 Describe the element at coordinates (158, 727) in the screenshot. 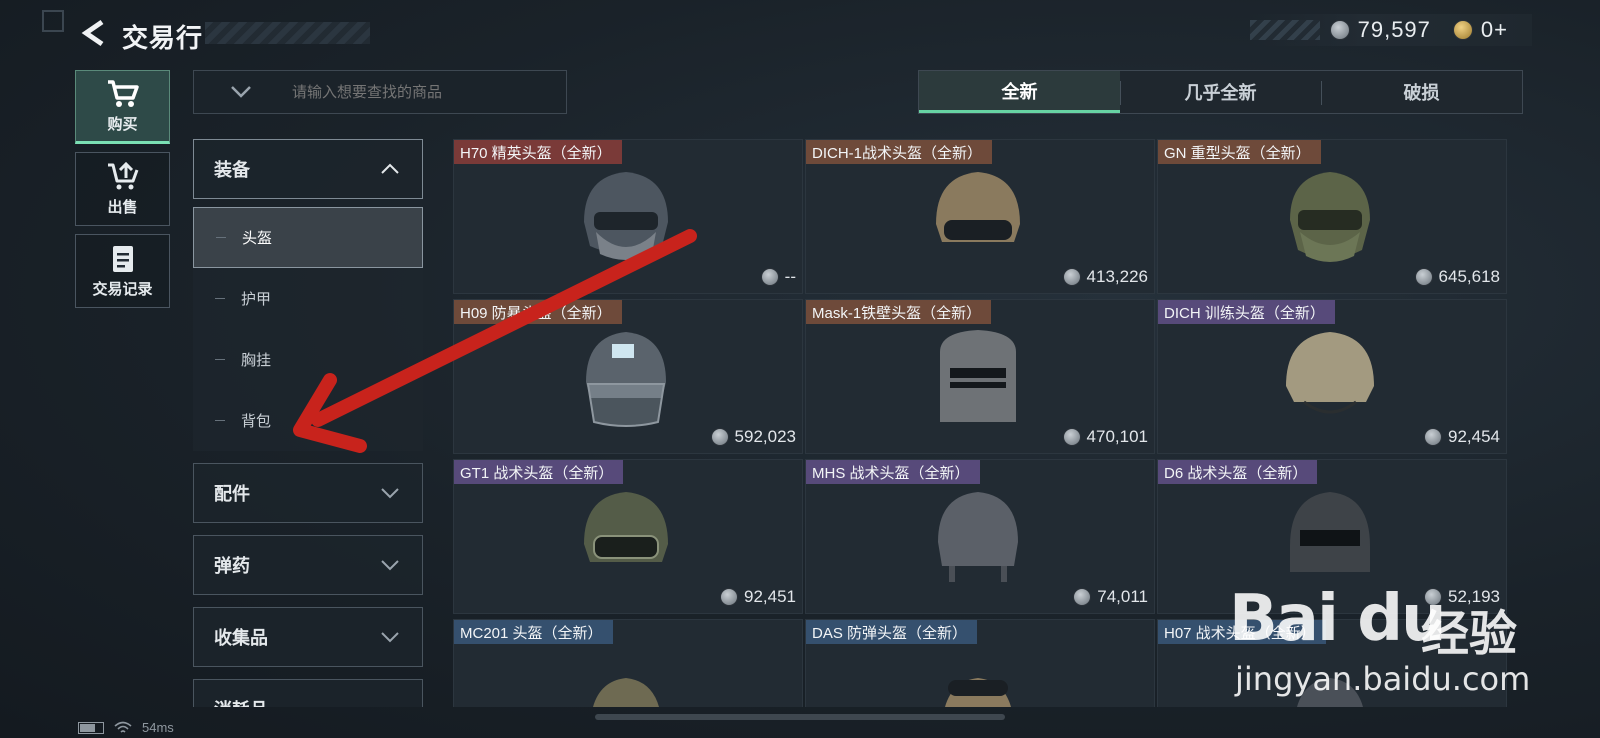

I see `ping-value: 54ms` at that location.